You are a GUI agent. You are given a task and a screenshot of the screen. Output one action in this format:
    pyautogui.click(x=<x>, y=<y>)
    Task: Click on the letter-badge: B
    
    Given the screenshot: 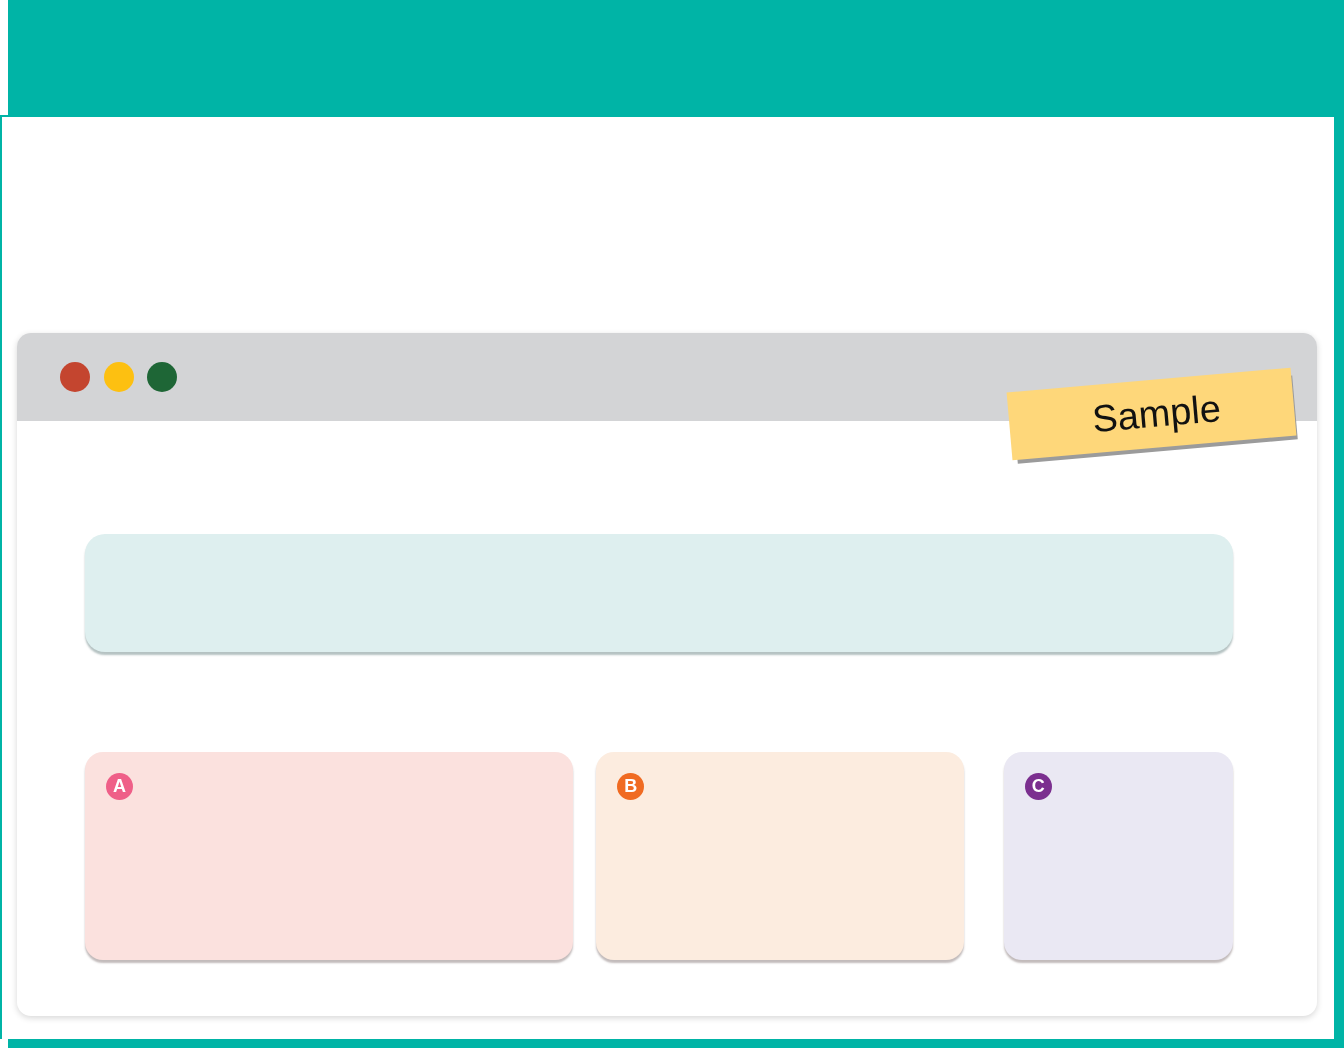 What is the action you would take?
    pyautogui.click(x=631, y=786)
    